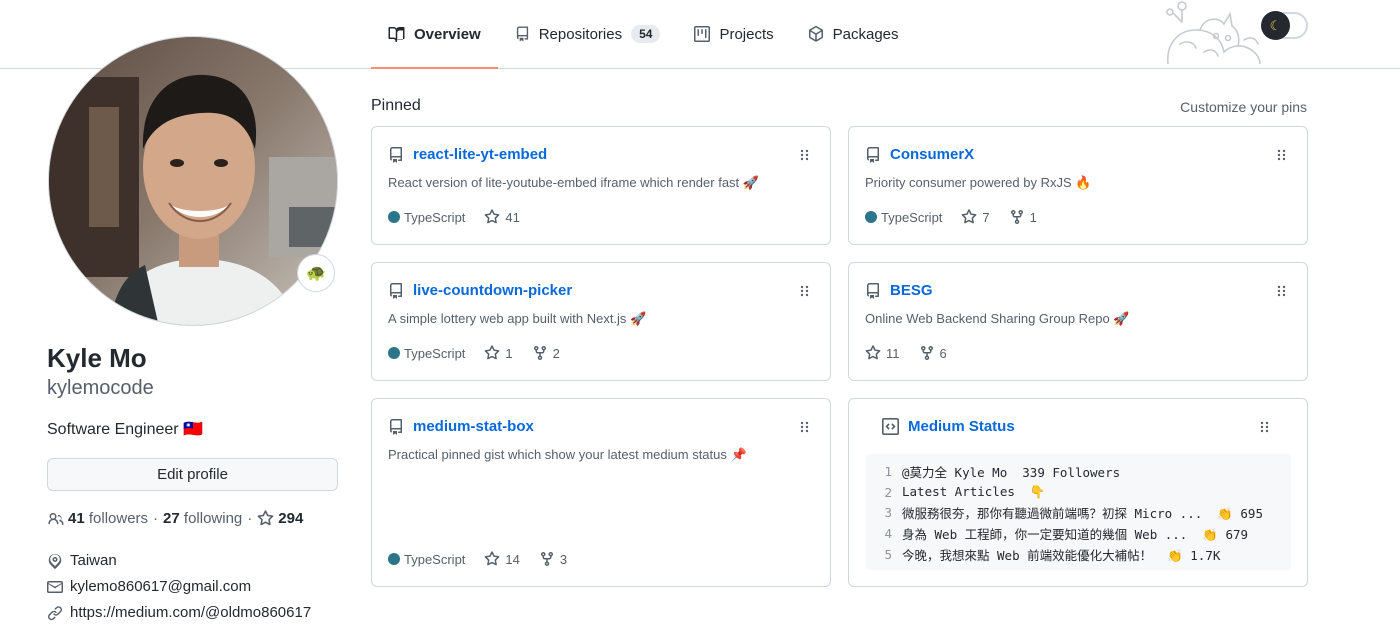  I want to click on stars-link: 294, so click(280, 518).